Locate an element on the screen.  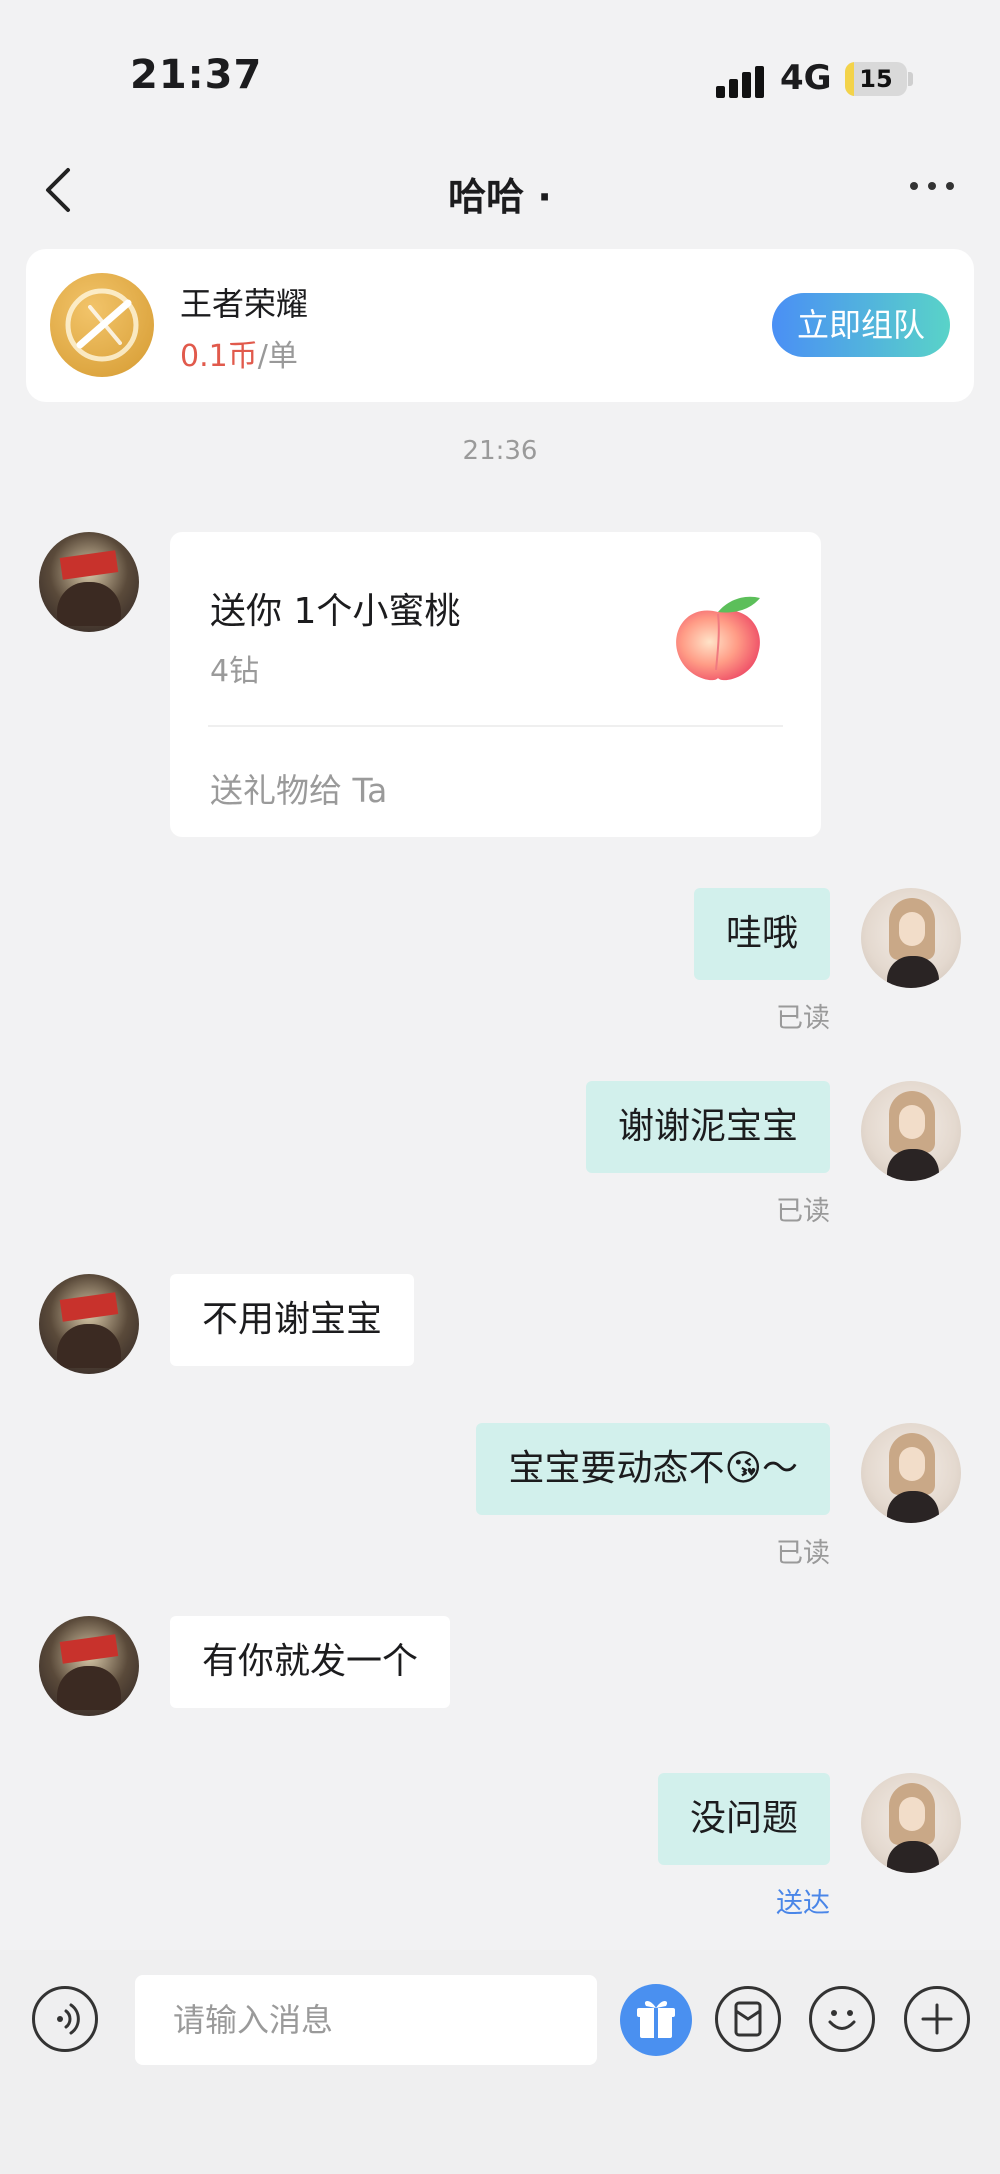
more-icon is located at coordinates (934, 186).